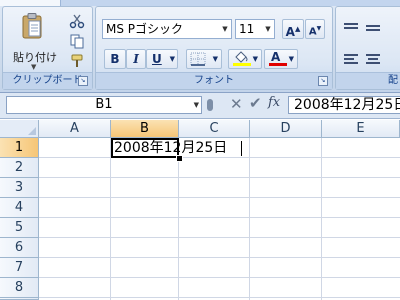 This screenshot has width=400, height=300. What do you see at coordinates (77, 21) in the screenshot?
I see `cut-icon` at bounding box center [77, 21].